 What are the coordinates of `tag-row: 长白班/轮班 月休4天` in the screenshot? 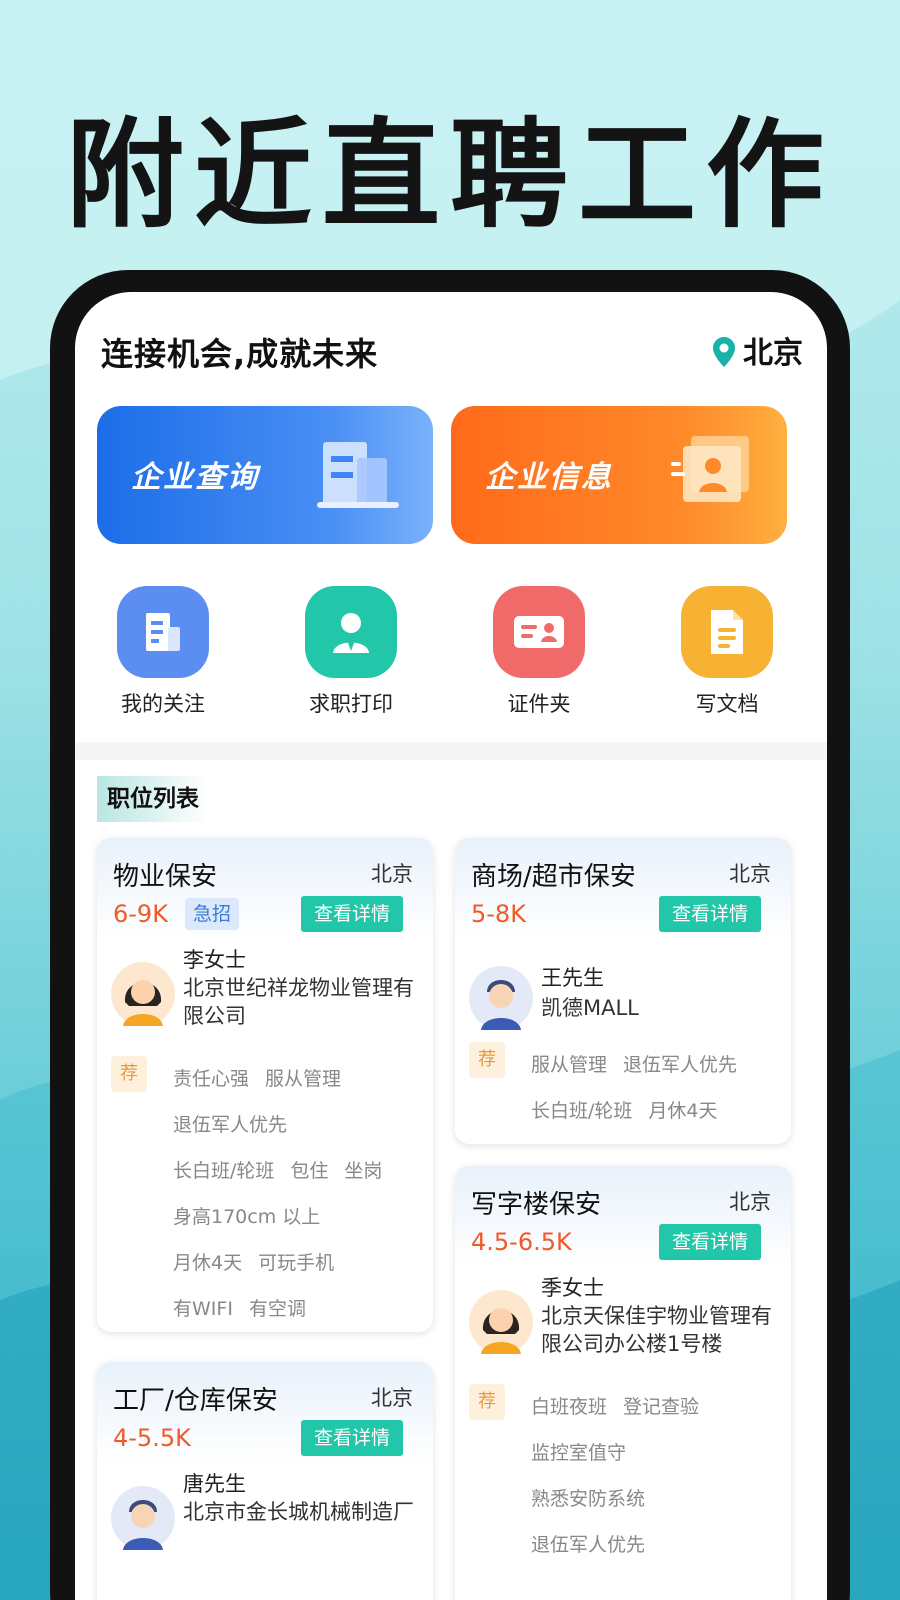 It's located at (661, 1111).